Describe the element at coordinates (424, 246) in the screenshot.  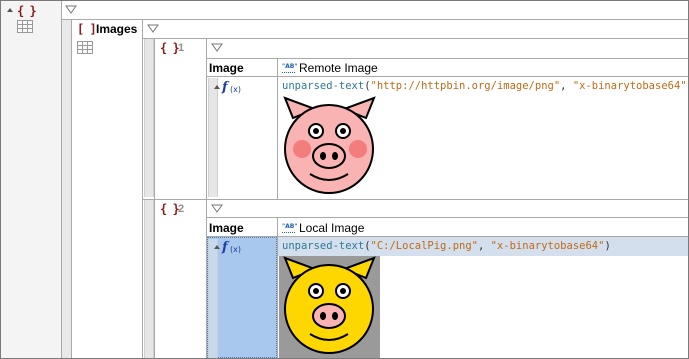
I see `path-argument: "C:/LocalPig.png"` at that location.